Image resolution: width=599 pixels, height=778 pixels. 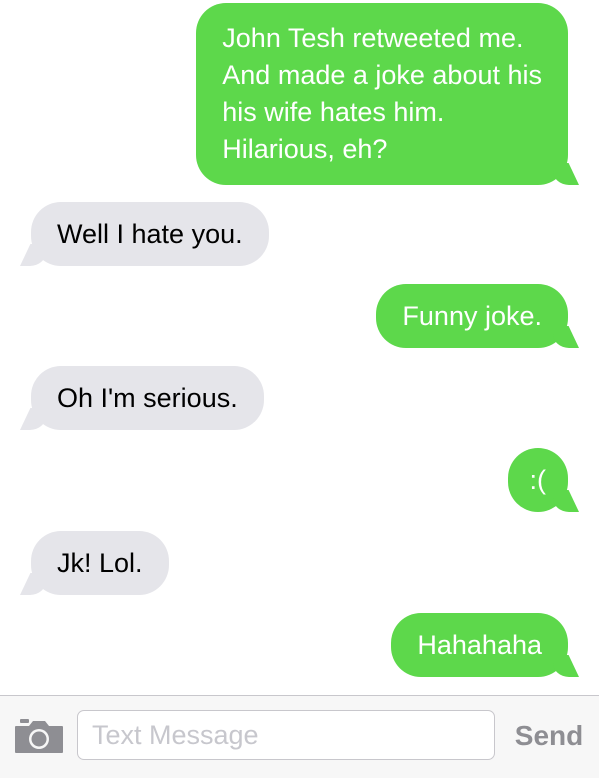 What do you see at coordinates (299, 645) in the screenshot?
I see `message-row: Hahahaha` at bounding box center [299, 645].